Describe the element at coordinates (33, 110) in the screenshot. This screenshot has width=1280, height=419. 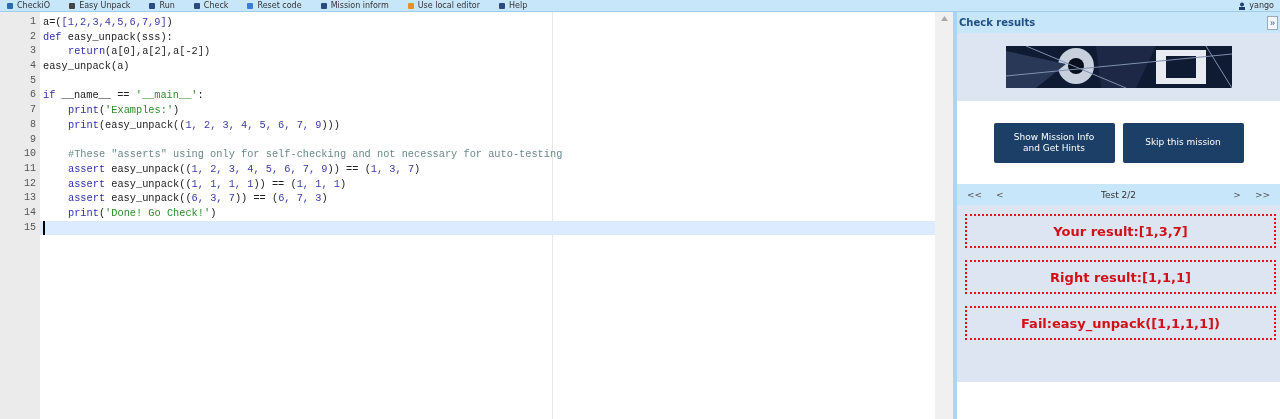
I see `line-number: 7` at that location.